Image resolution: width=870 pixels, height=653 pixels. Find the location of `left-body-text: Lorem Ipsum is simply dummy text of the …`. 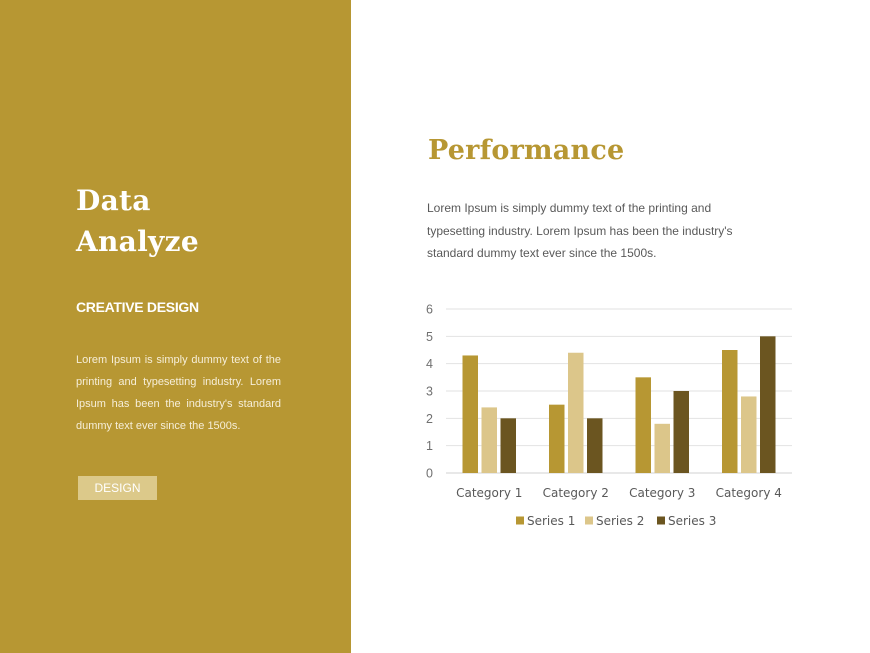

left-body-text: Lorem Ipsum is simply dummy text of the … is located at coordinates (178, 393).